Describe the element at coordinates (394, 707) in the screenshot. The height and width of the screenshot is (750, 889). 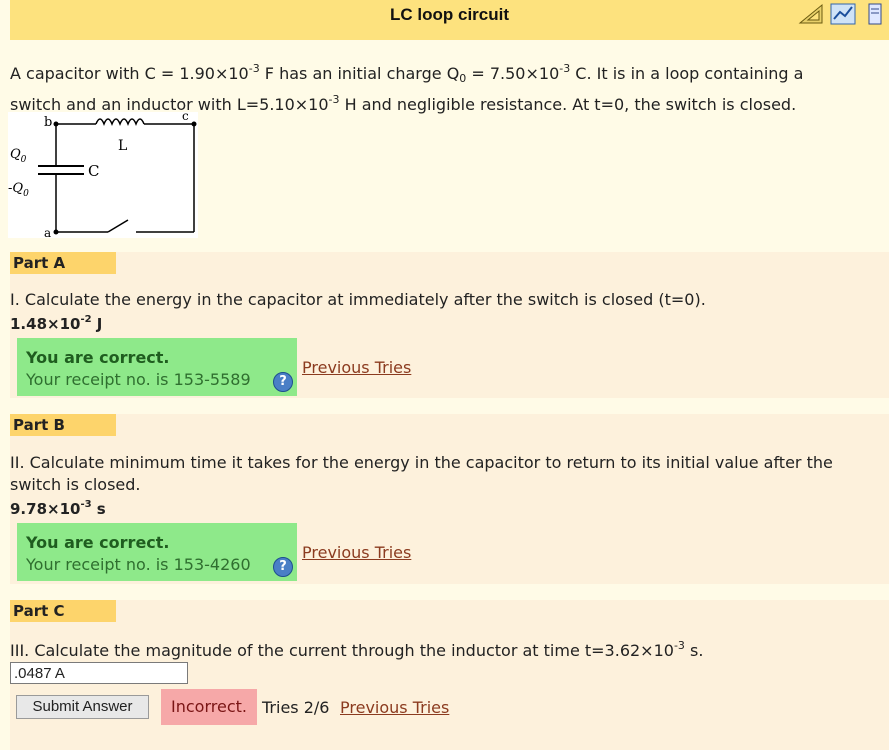
I see `part-c-previous-tries-link: Previous Tries` at that location.